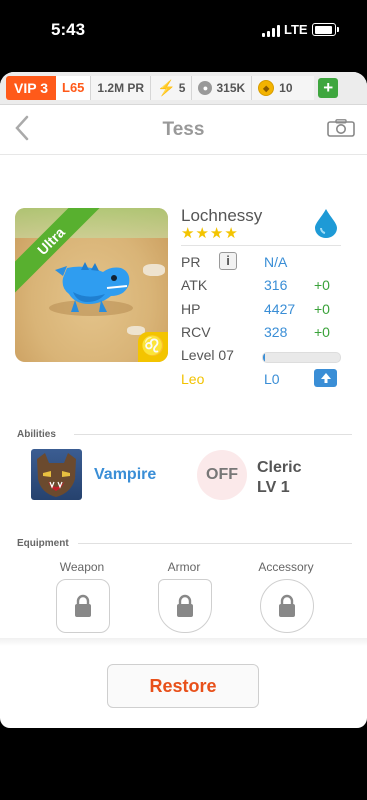 Image resolution: width=367 pixels, height=800 pixels. What do you see at coordinates (276, 262) in the screenshot?
I see `stat-value: N/A` at bounding box center [276, 262].